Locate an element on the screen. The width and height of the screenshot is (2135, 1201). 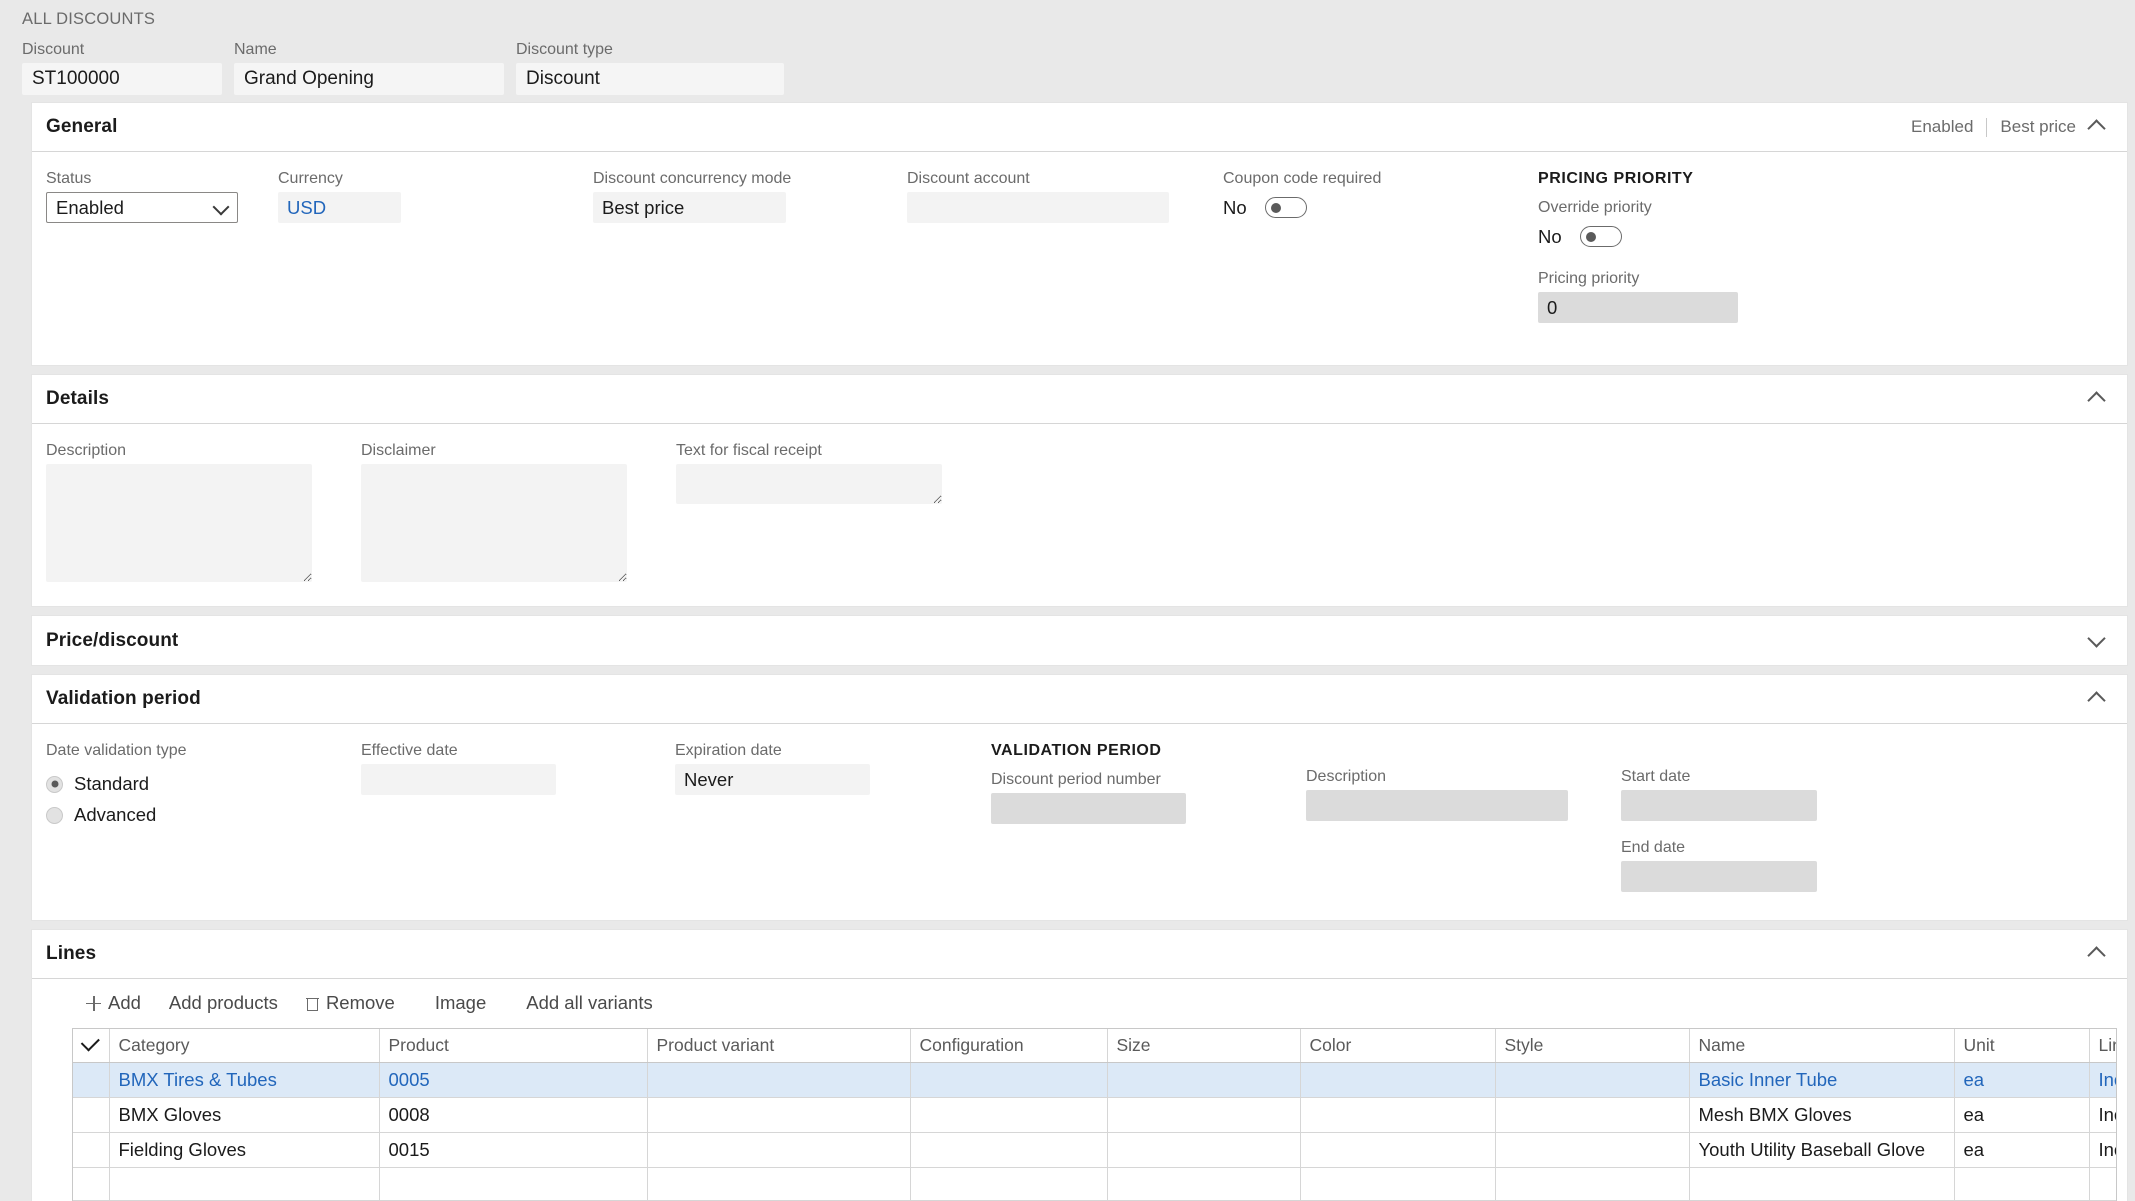
cell-product: 0008 is located at coordinates (513, 1115).